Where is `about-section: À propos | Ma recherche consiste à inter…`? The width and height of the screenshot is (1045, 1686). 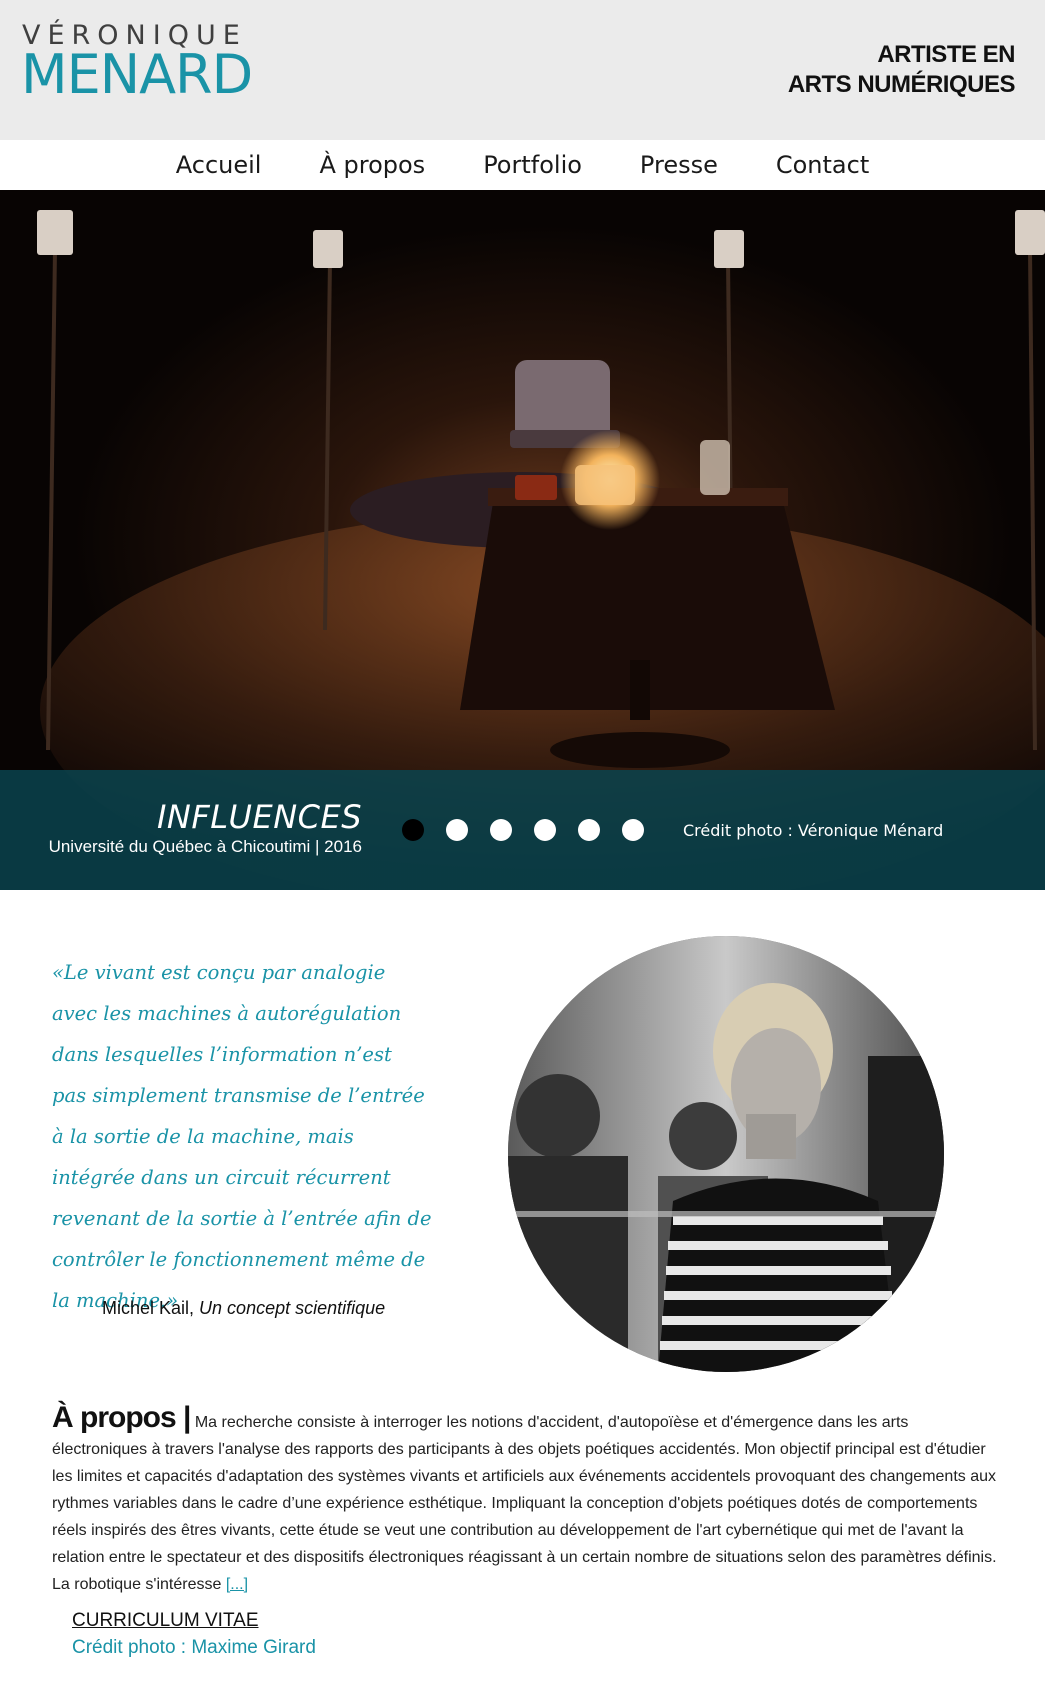 about-section: À propos | Ma recherche consiste à inter… is located at coordinates (524, 1499).